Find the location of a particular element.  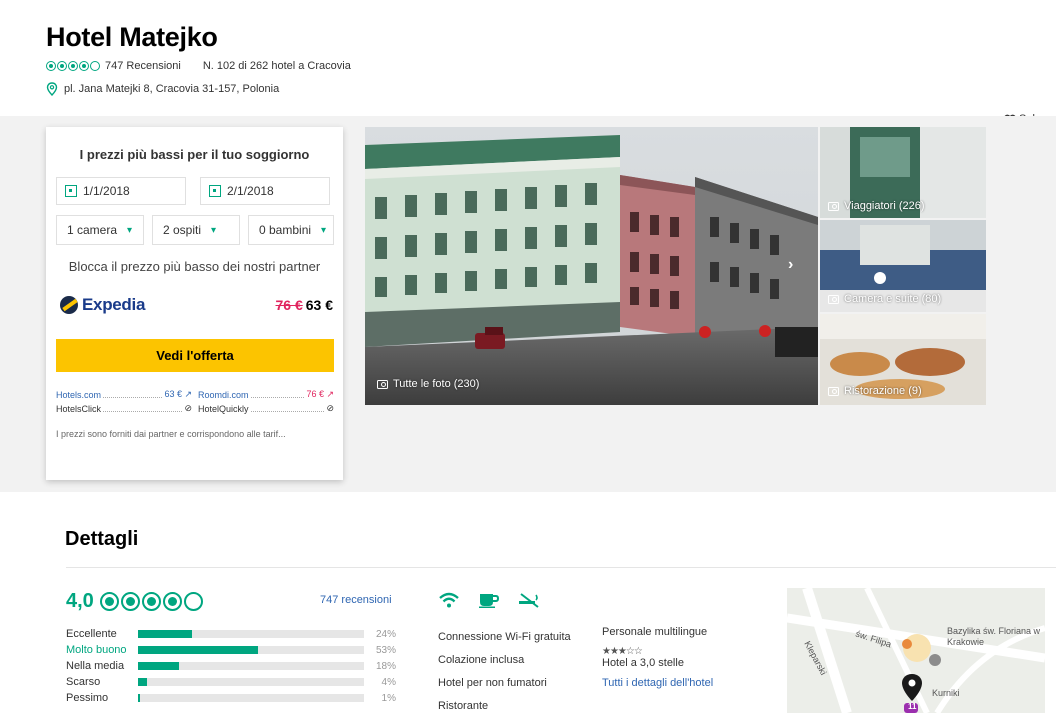

amenity-item: Colazione inclusa is located at coordinates (481, 660).